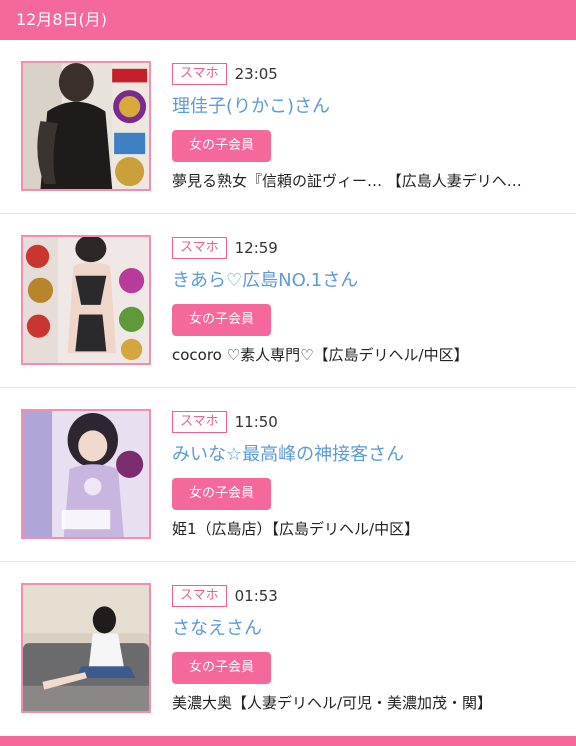  What do you see at coordinates (366, 528) in the screenshot?
I see `shop-name-link: 姫1（広島店）【広島デリヘル/中区】` at bounding box center [366, 528].